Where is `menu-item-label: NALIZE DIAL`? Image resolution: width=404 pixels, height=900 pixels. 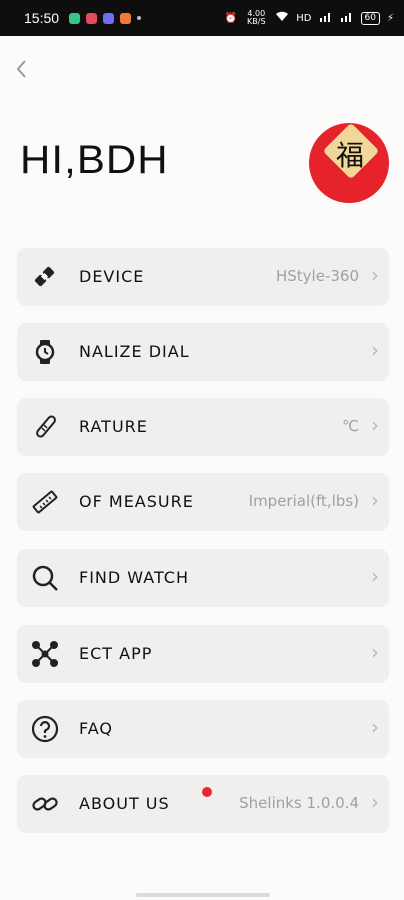
menu-item-label: NALIZE DIAL is located at coordinates (134, 351).